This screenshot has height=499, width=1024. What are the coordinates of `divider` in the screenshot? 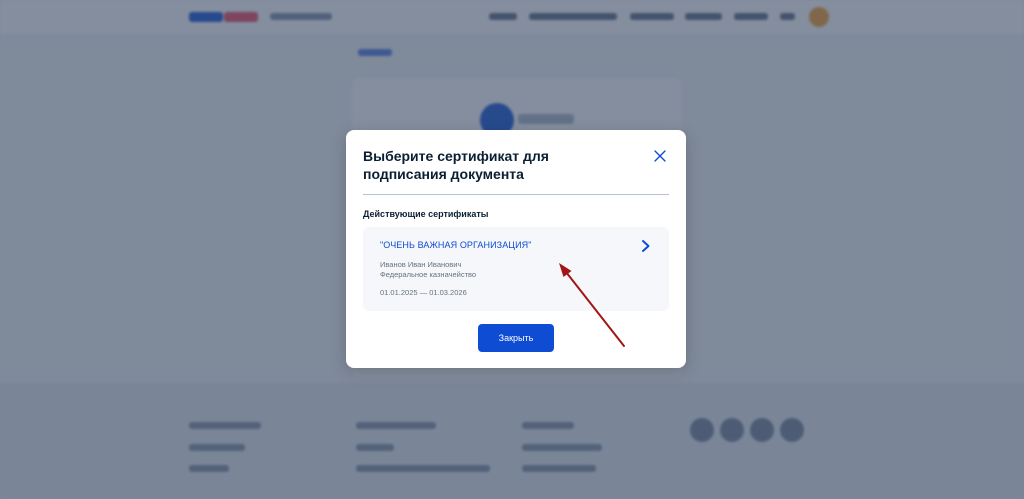 It's located at (516, 194).